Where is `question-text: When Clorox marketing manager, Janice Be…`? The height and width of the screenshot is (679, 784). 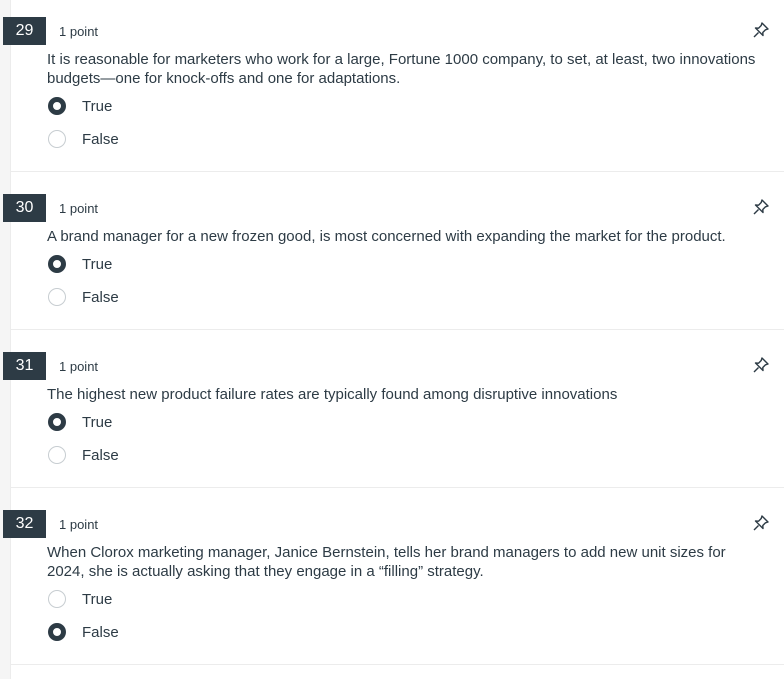
question-text: When Clorox marketing manager, Janice Be… is located at coordinates (386, 562).